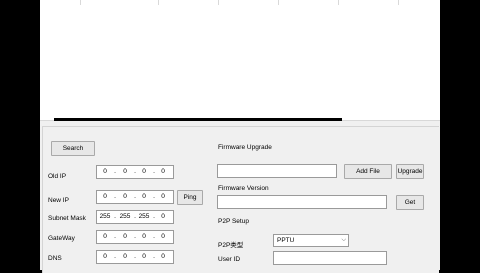  I want to click on horizontal-scrollbar, so click(198, 119).